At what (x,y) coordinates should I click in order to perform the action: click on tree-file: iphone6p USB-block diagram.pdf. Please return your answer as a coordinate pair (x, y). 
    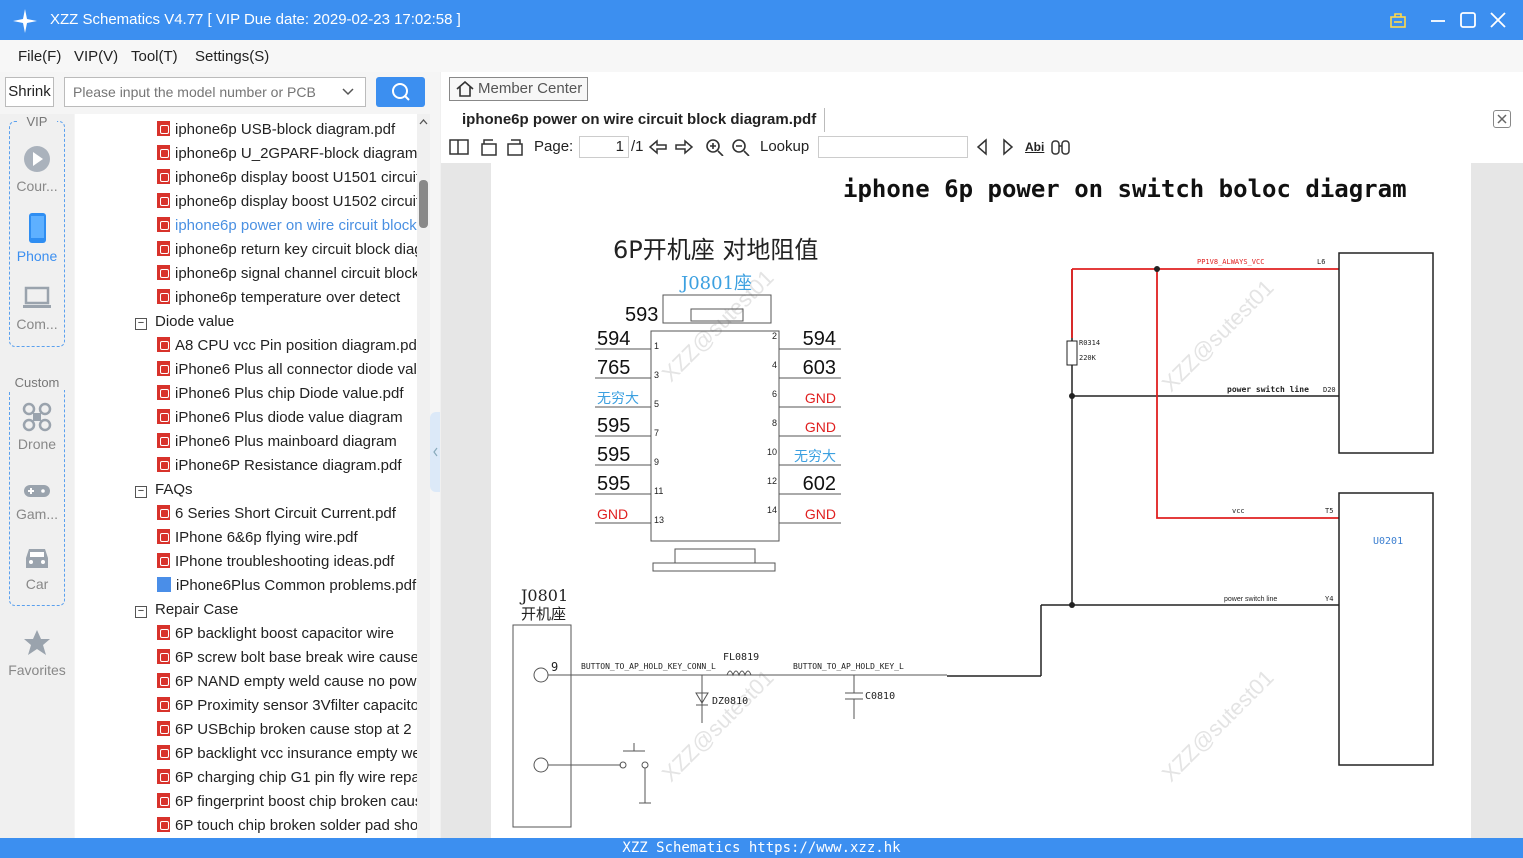
    Looking at the image, I should click on (287, 130).